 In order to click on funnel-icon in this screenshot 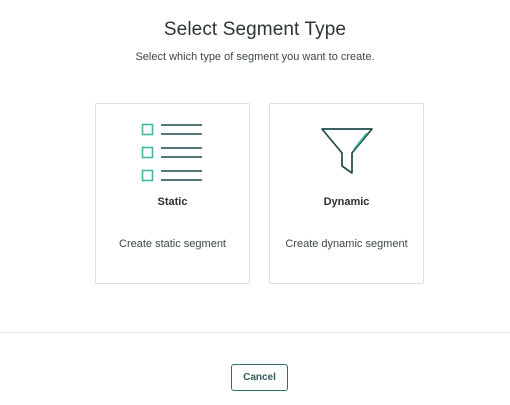, I will do `click(346, 151)`.